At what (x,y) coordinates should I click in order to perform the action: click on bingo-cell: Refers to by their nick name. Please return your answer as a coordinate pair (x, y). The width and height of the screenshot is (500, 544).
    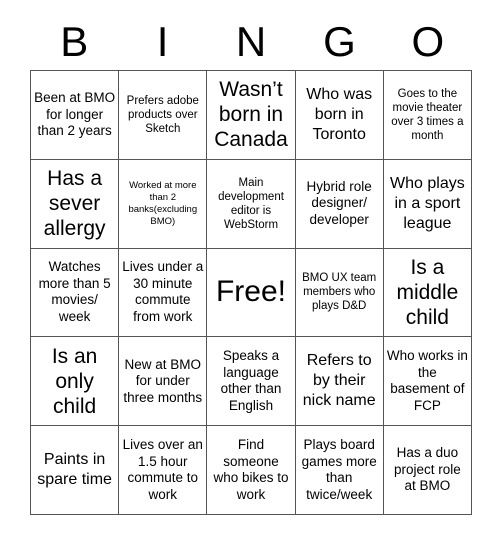
    Looking at the image, I should click on (339, 382).